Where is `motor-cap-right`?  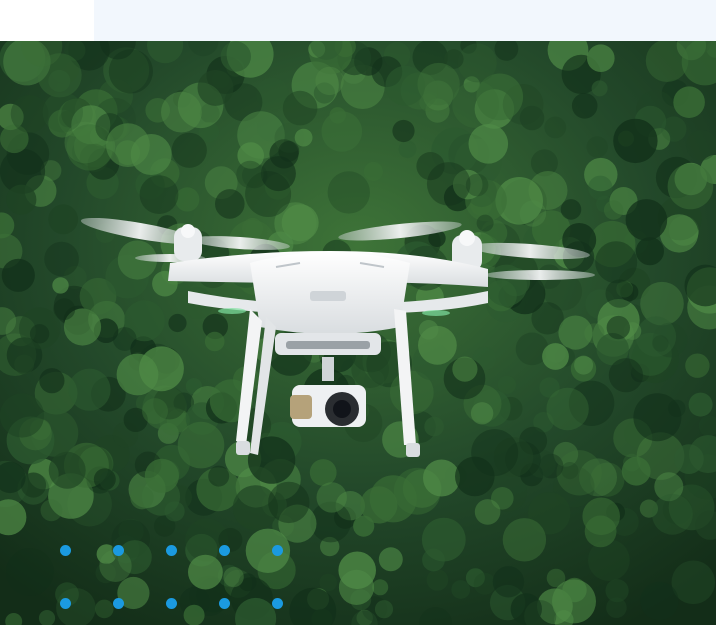 motor-cap-right is located at coordinates (467, 238).